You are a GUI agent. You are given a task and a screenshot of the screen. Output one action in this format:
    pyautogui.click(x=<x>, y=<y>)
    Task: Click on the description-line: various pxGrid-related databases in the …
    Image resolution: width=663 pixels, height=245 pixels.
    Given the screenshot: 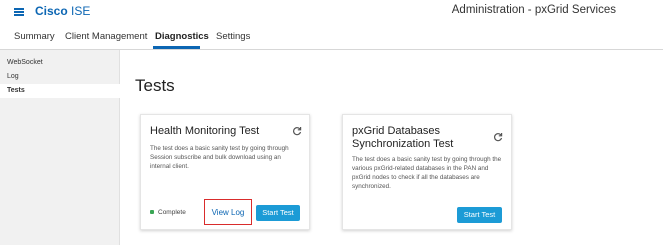 What is the action you would take?
    pyautogui.click(x=420, y=168)
    